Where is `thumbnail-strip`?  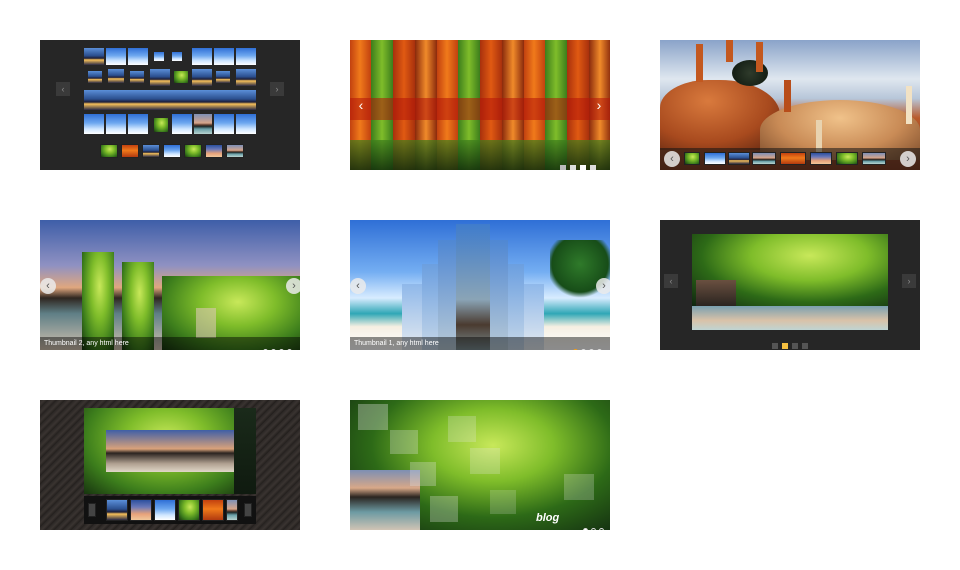 thumbnail-strip is located at coordinates (170, 510).